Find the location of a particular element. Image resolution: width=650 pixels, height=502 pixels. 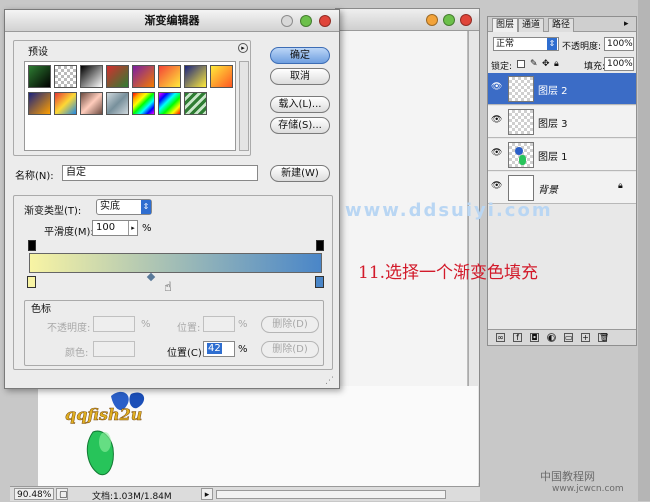

color-stop-right is located at coordinates (319, 282).